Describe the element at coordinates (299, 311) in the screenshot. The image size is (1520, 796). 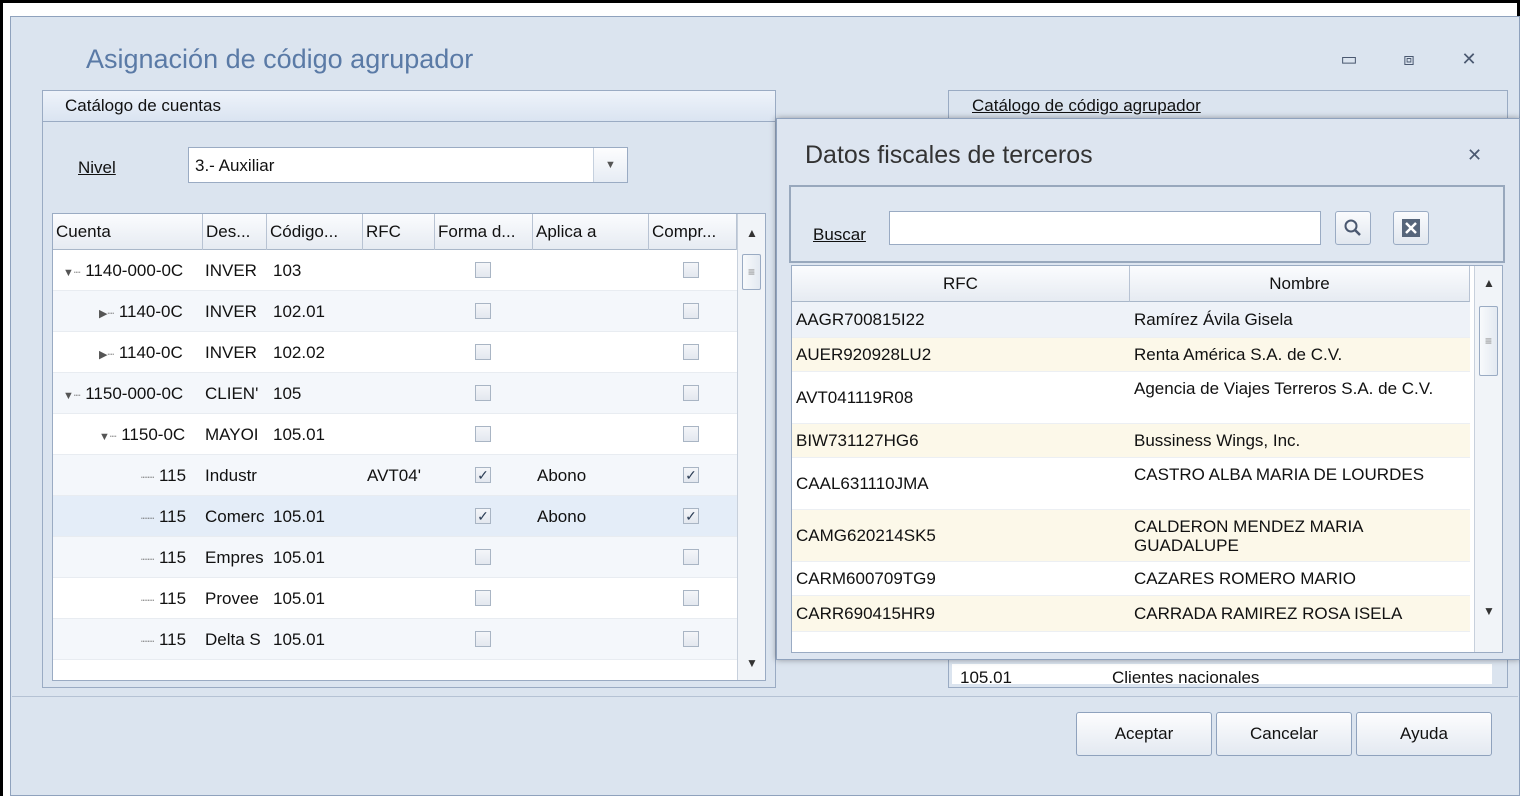
I see `codigo-cell: 102.01` at that location.